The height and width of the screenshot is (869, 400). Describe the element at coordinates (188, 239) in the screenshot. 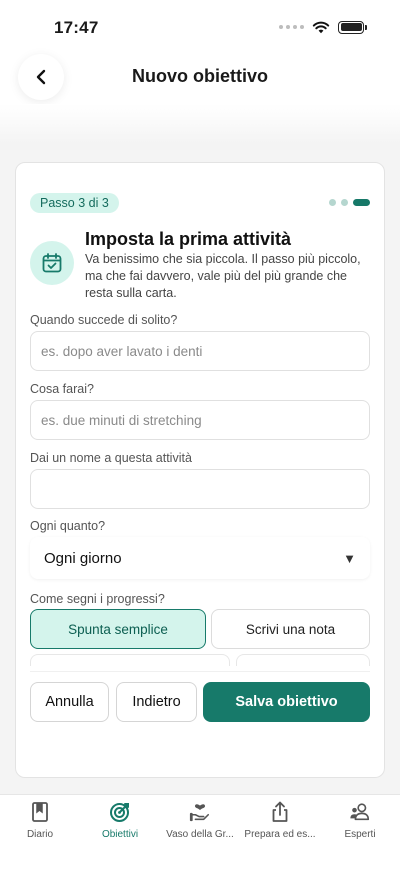

I see `intro-title: Imposta la prima attività` at that location.